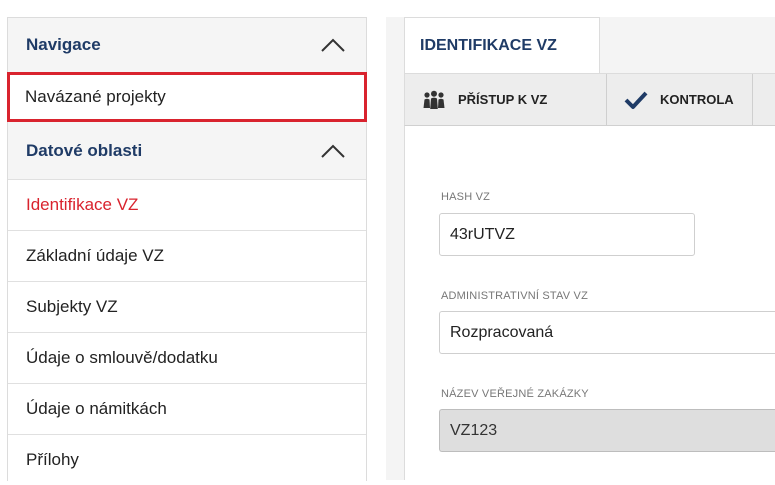 The height and width of the screenshot is (485, 775). Describe the element at coordinates (482, 234) in the screenshot. I see `hash-vz-value: 43rUTVZ` at that location.